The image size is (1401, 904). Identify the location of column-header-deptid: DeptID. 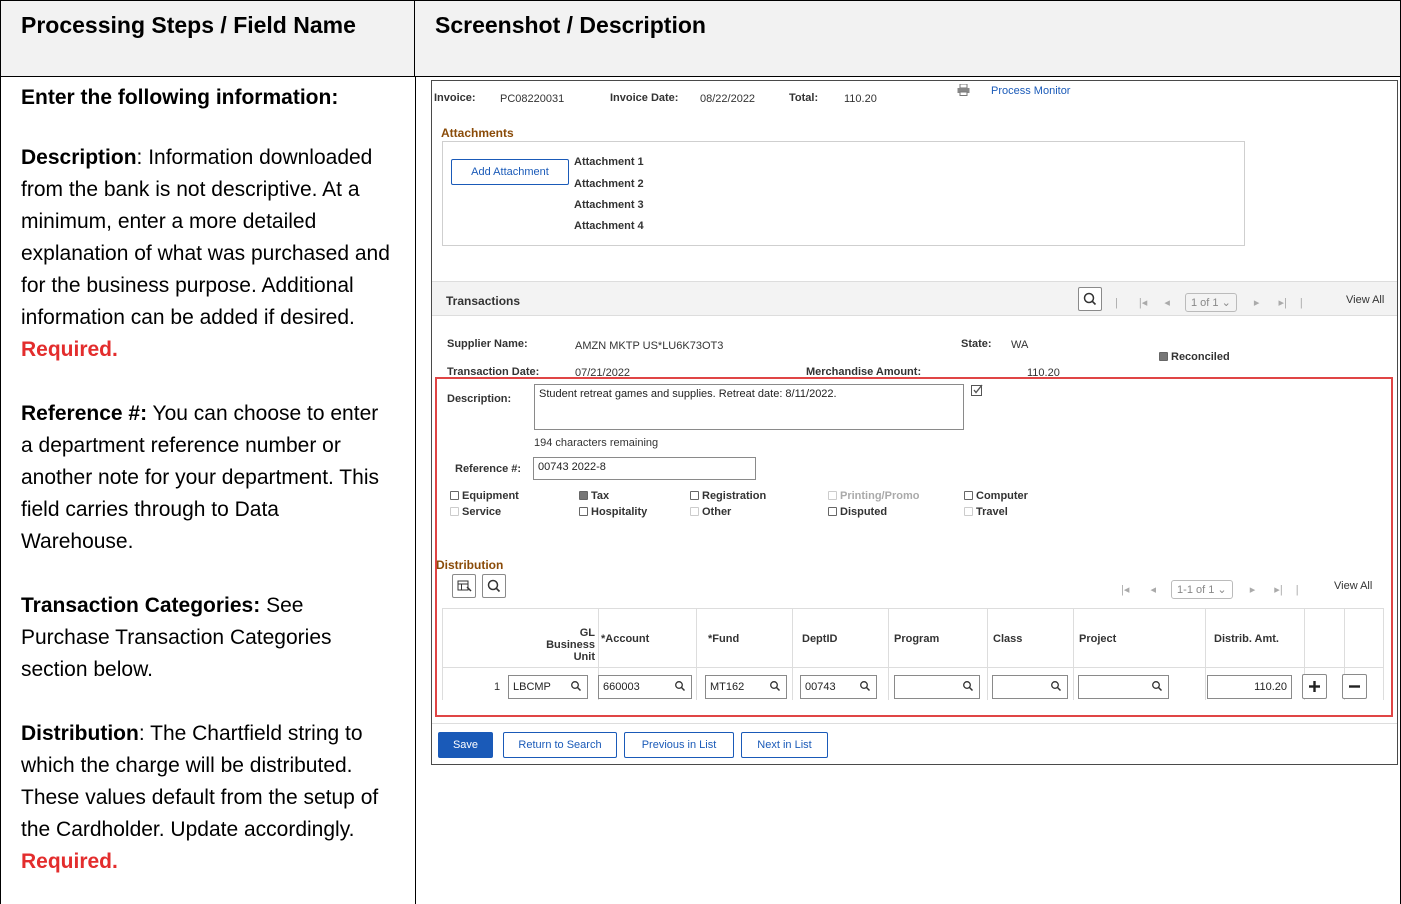
(820, 639).